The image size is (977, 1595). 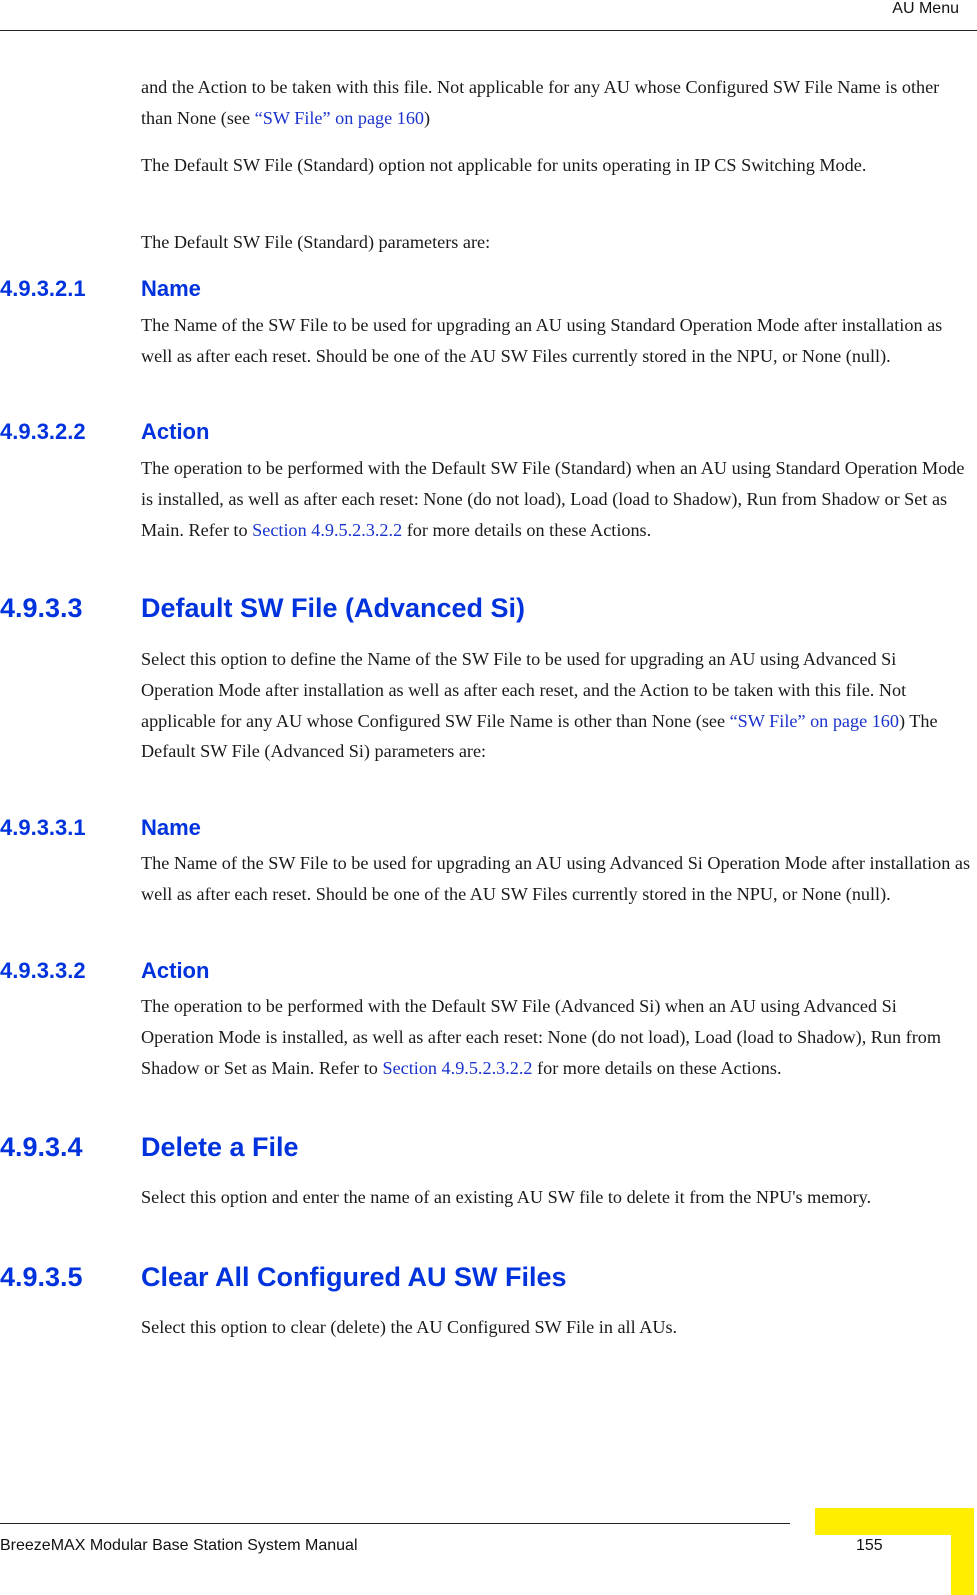 I want to click on section-number: 4.9.3.2.2, so click(x=43, y=431).